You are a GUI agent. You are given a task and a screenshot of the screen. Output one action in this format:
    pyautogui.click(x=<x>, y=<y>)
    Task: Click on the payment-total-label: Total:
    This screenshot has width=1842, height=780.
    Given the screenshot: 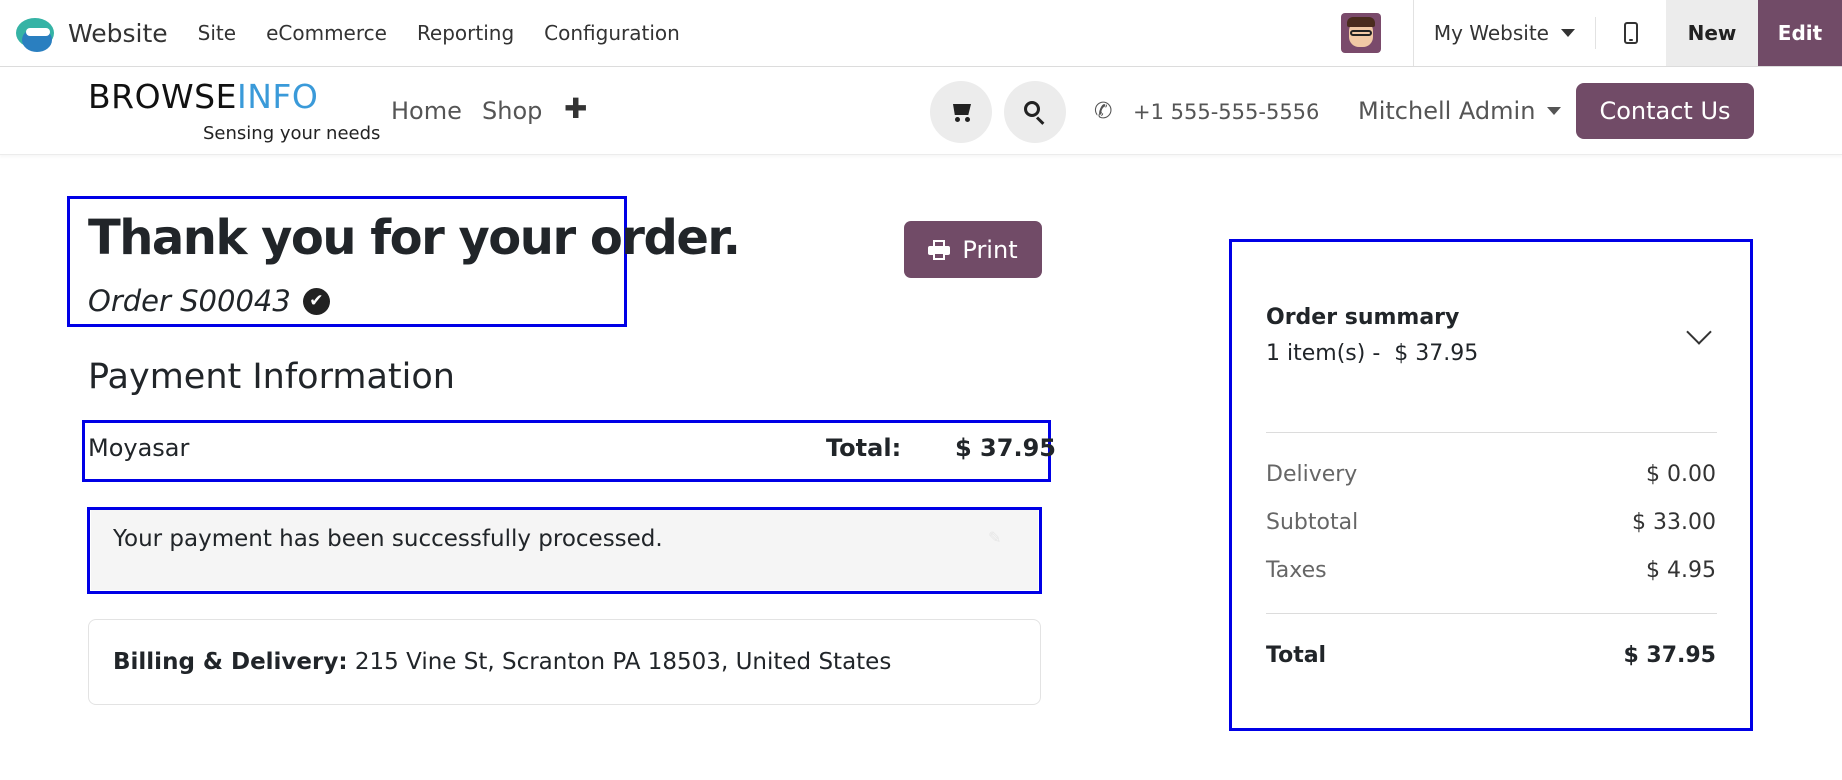 What is the action you would take?
    pyautogui.click(x=864, y=448)
    